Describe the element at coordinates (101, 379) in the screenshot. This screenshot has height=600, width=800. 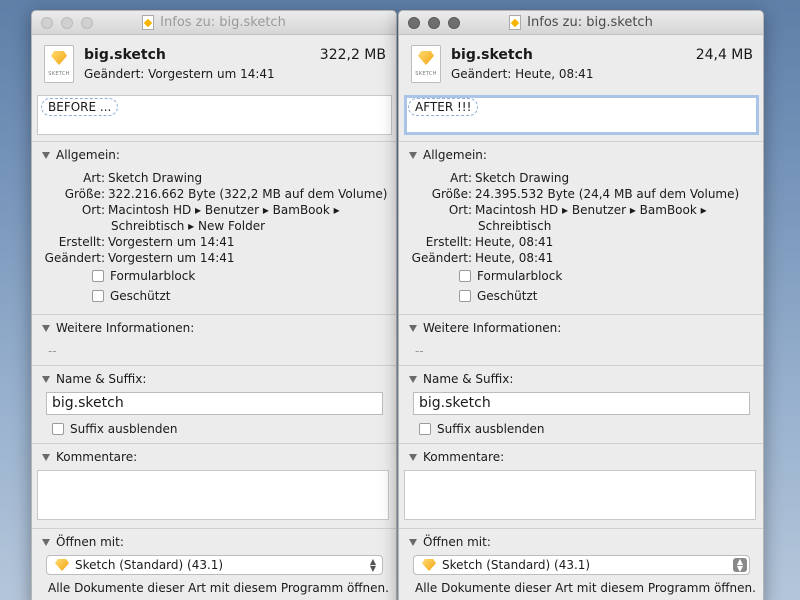
I see `section-title: Name & Suffix:` at that location.